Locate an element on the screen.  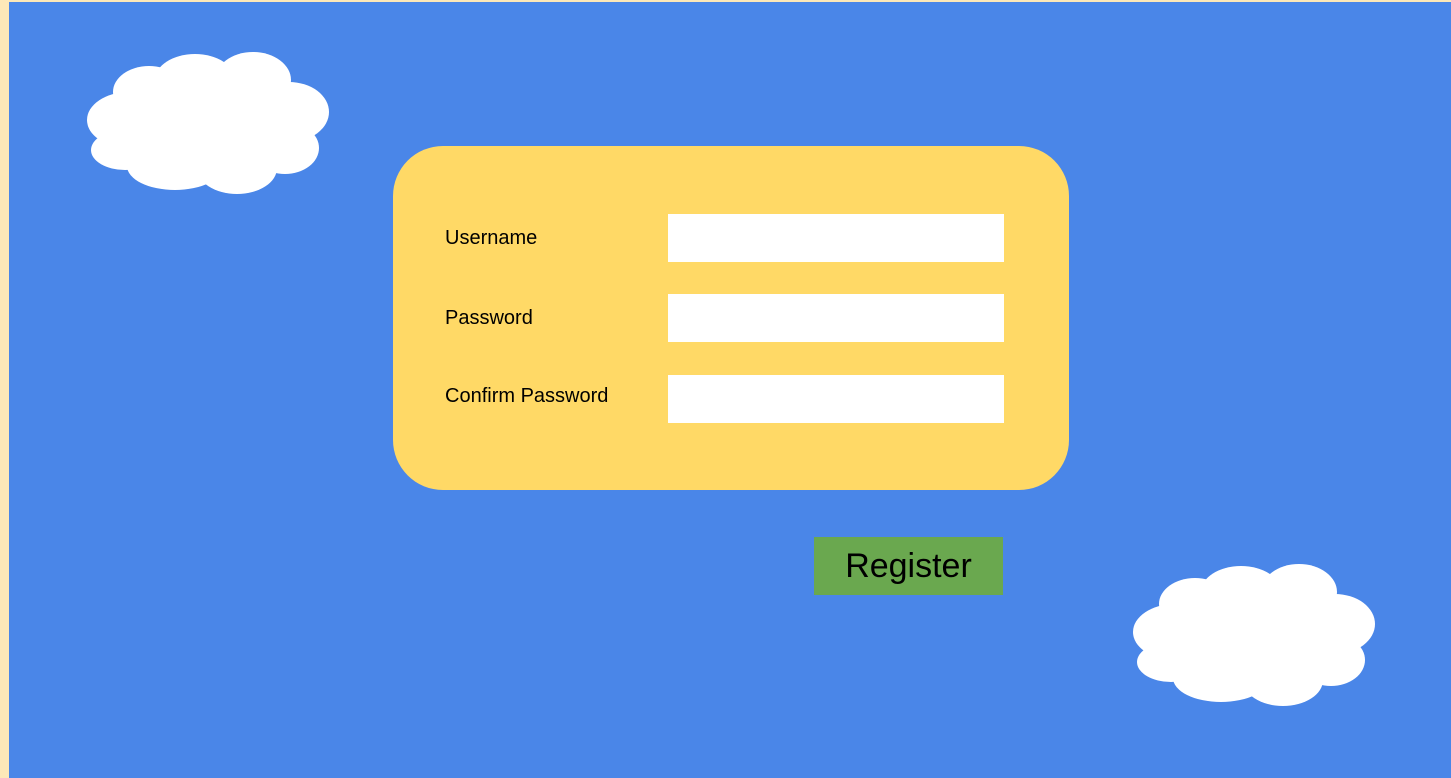
username-input is located at coordinates (836, 238).